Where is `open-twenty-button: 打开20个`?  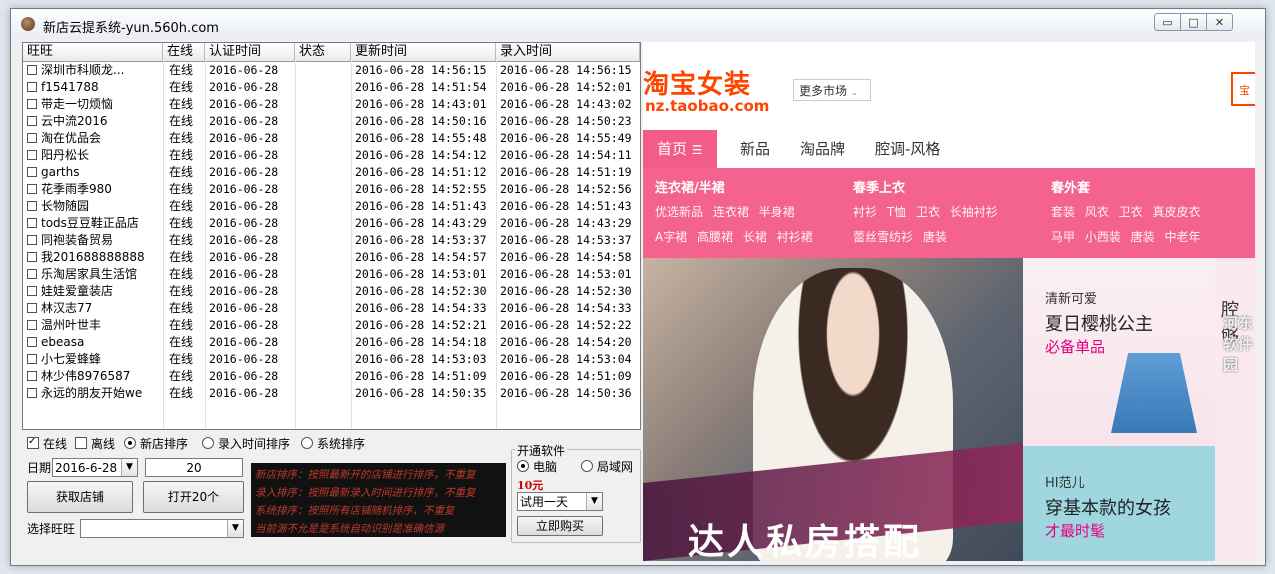 open-twenty-button: 打开20个 is located at coordinates (193, 497).